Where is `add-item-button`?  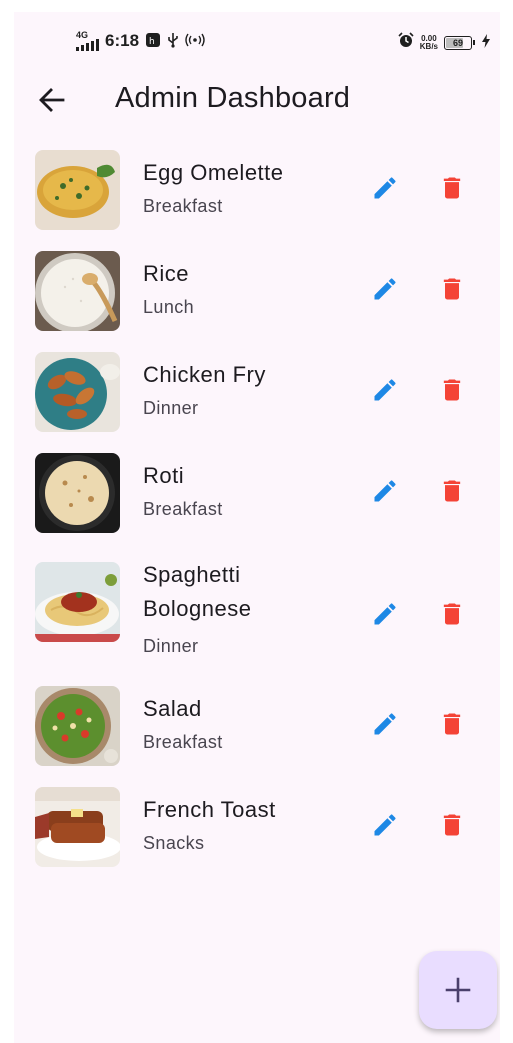 add-item-button is located at coordinates (458, 990).